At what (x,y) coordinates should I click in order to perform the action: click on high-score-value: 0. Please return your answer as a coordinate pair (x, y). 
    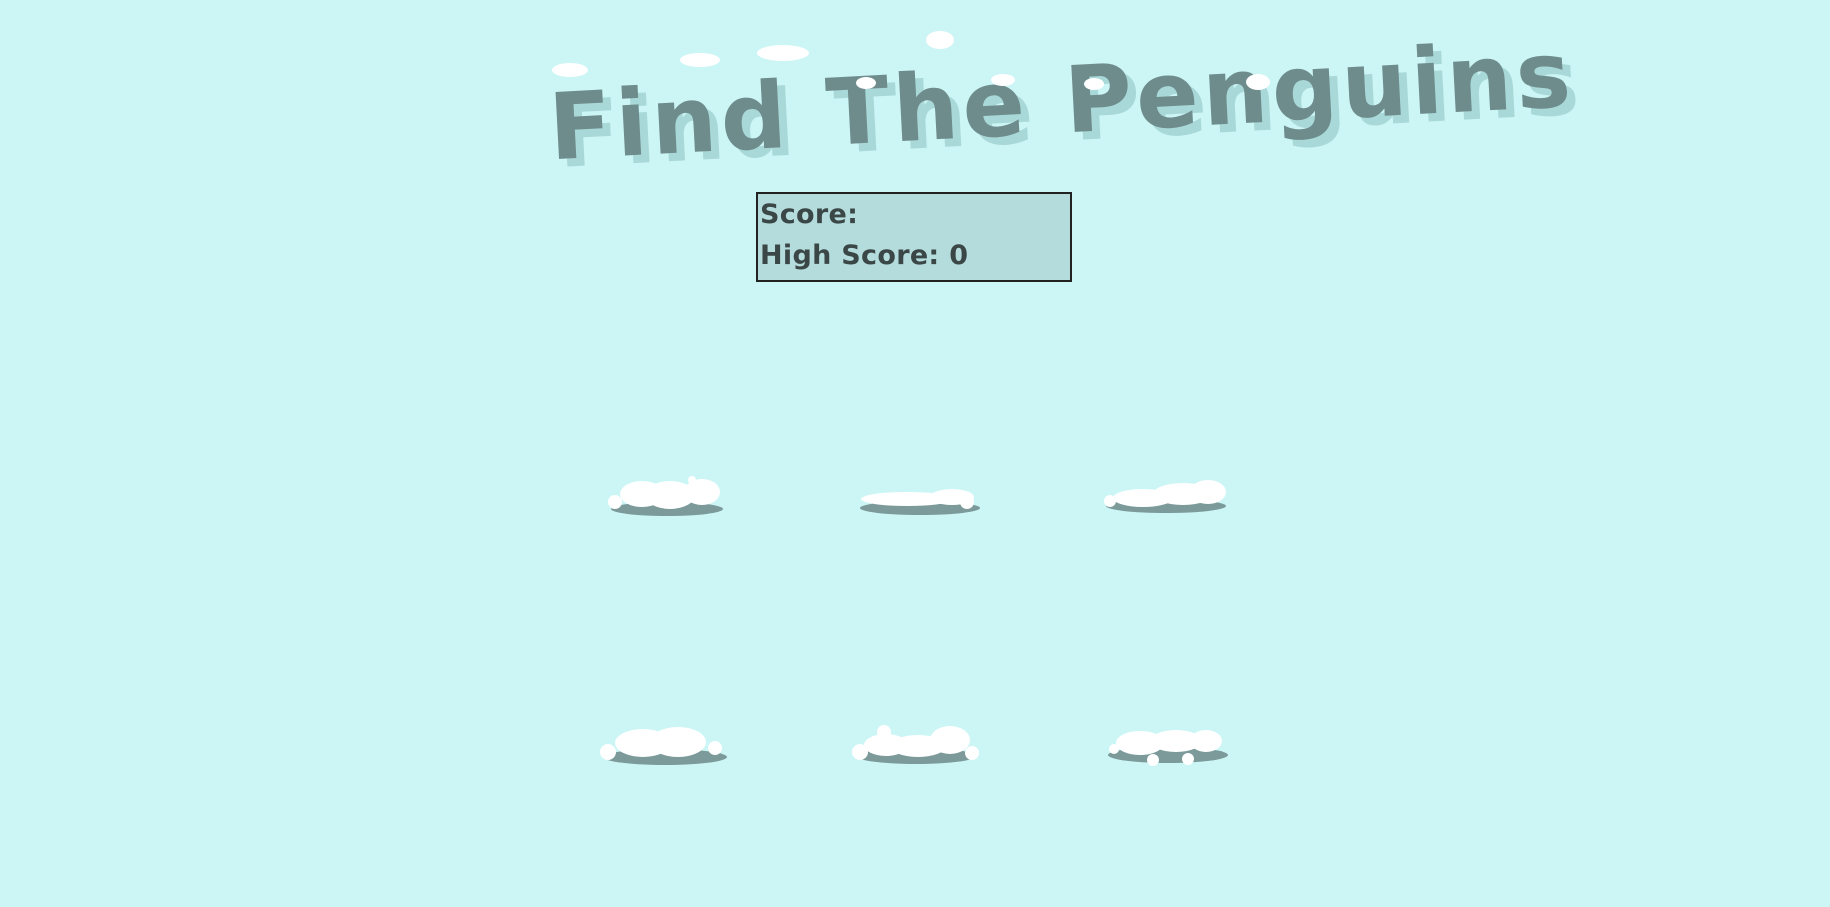
    Looking at the image, I should click on (959, 255).